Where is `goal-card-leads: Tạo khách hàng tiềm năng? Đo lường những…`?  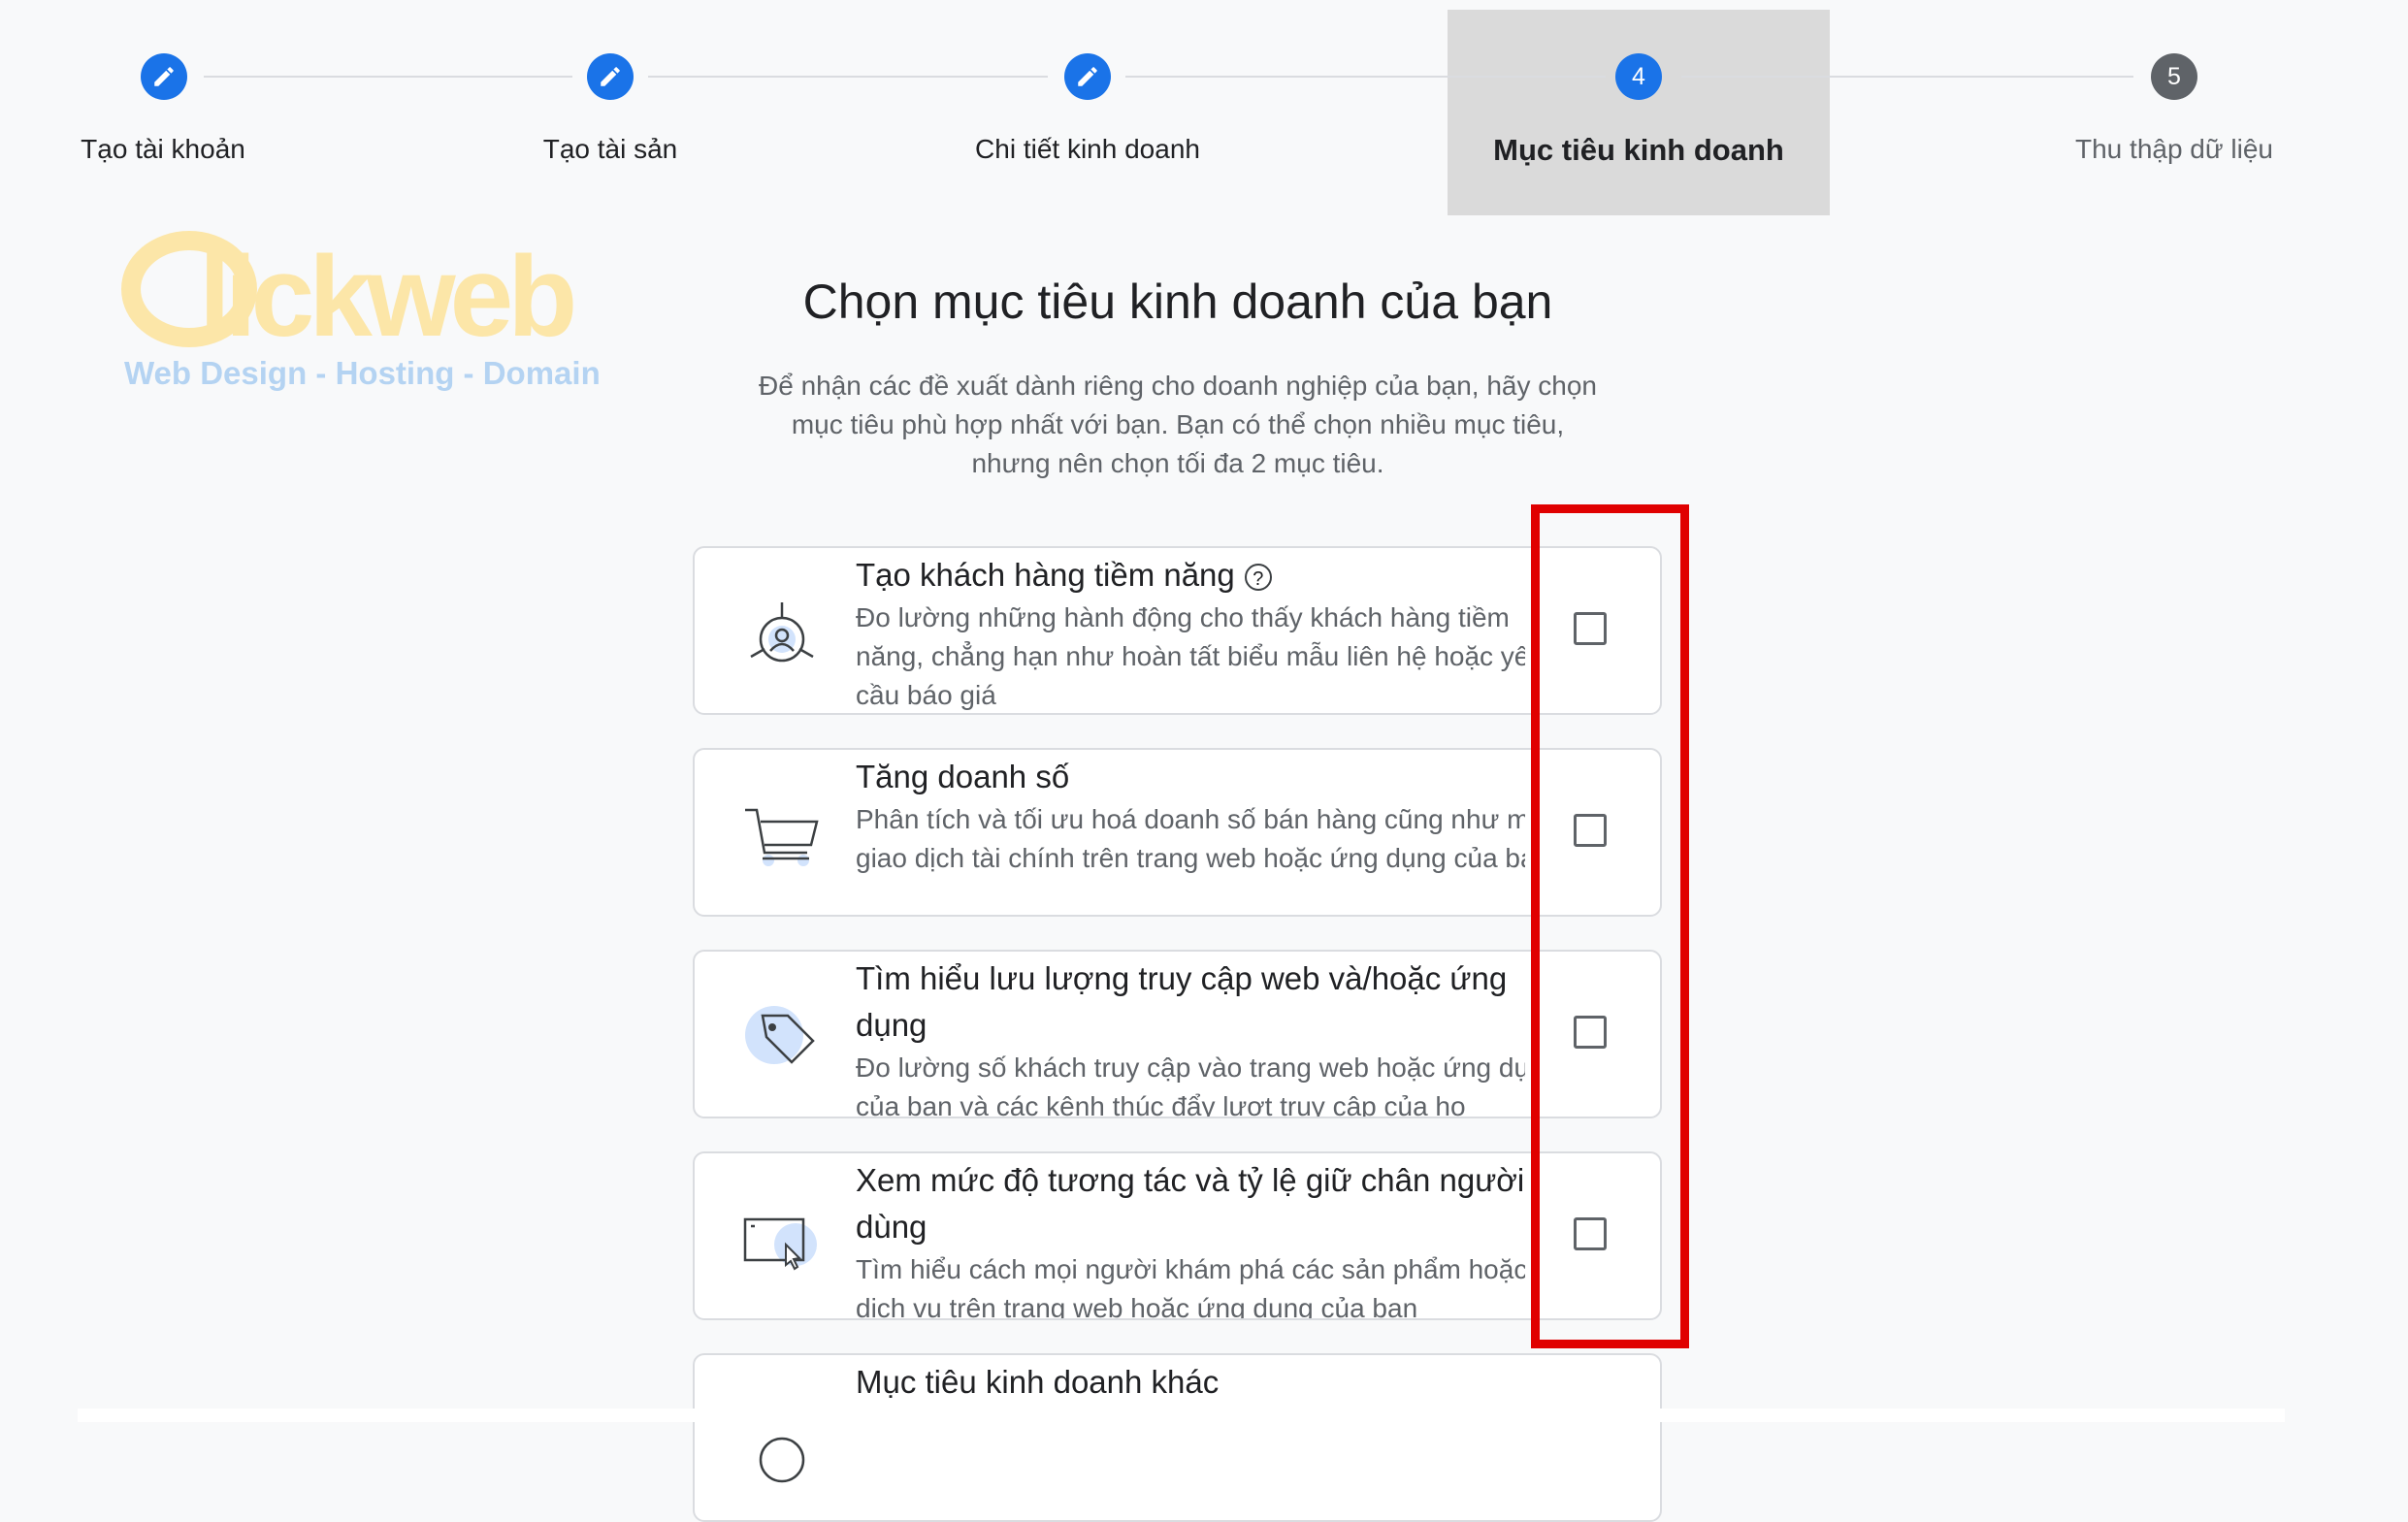
goal-card-leads: Tạo khách hàng tiềm năng? Đo lường những… is located at coordinates (1177, 630).